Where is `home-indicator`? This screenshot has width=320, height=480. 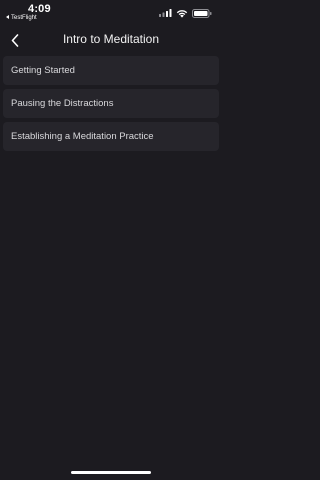
home-indicator is located at coordinates (111, 472).